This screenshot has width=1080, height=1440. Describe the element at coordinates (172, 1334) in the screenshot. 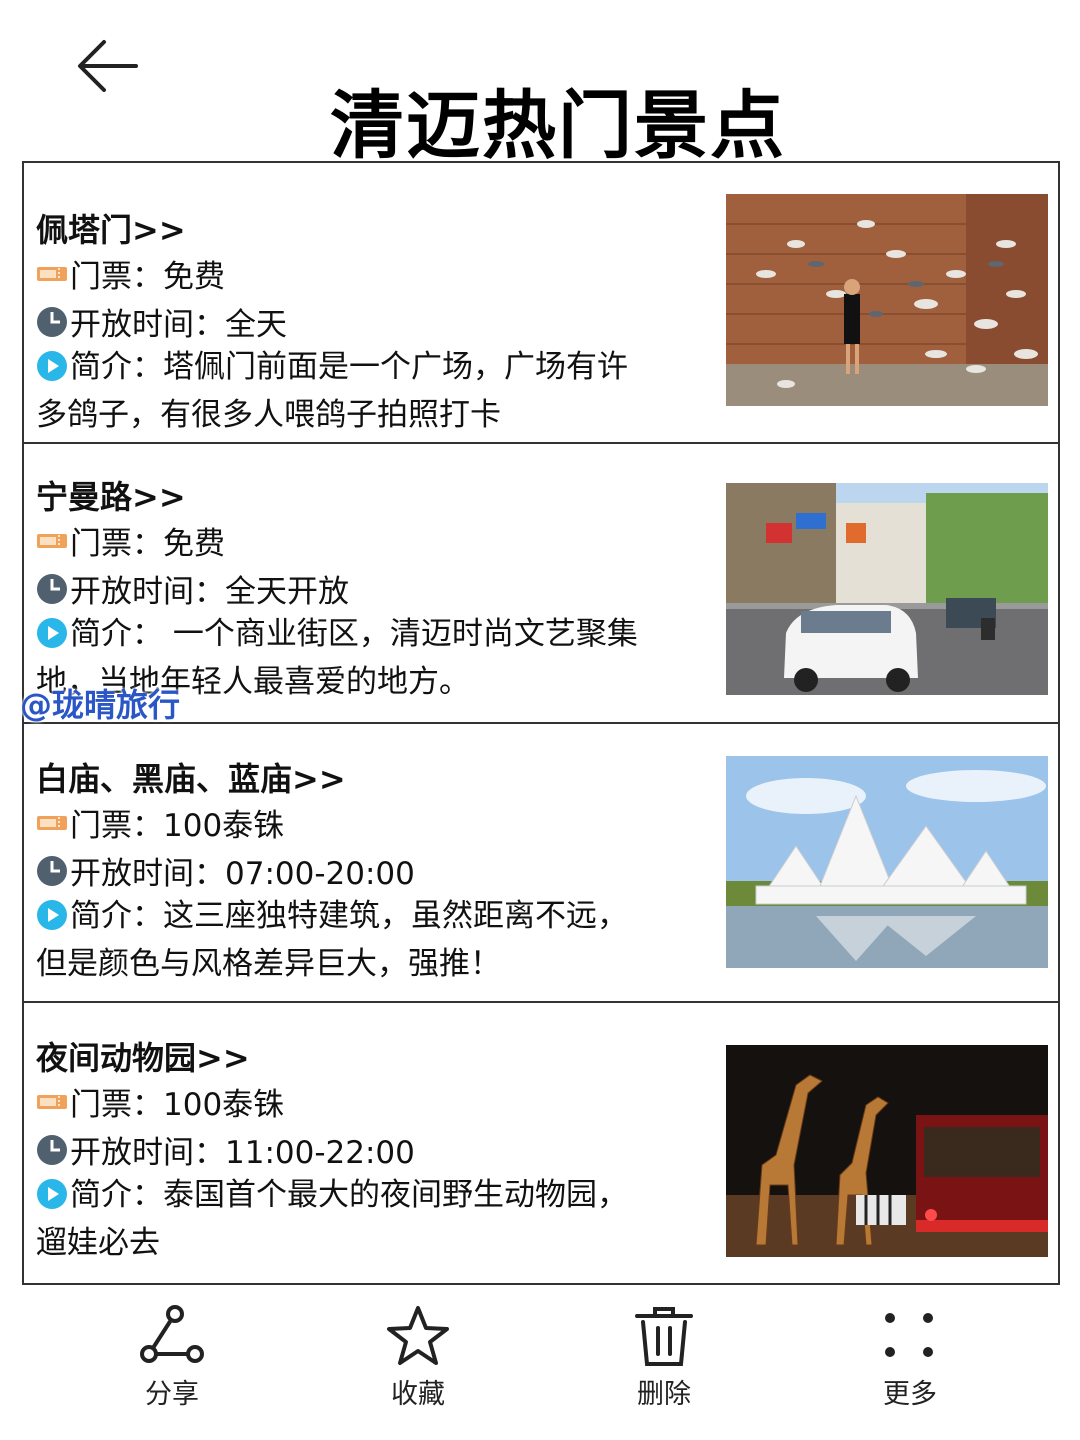

I see `share-icon` at that location.